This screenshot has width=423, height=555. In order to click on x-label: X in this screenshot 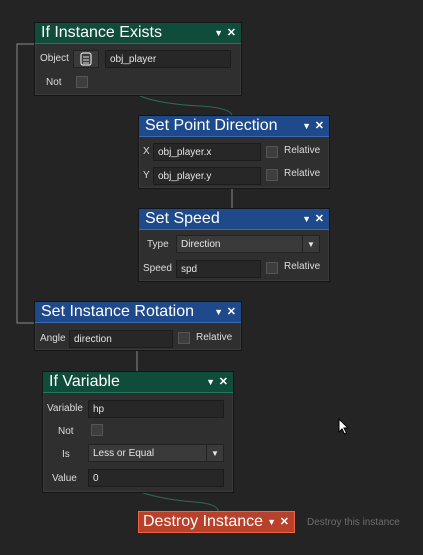, I will do `click(146, 151)`.